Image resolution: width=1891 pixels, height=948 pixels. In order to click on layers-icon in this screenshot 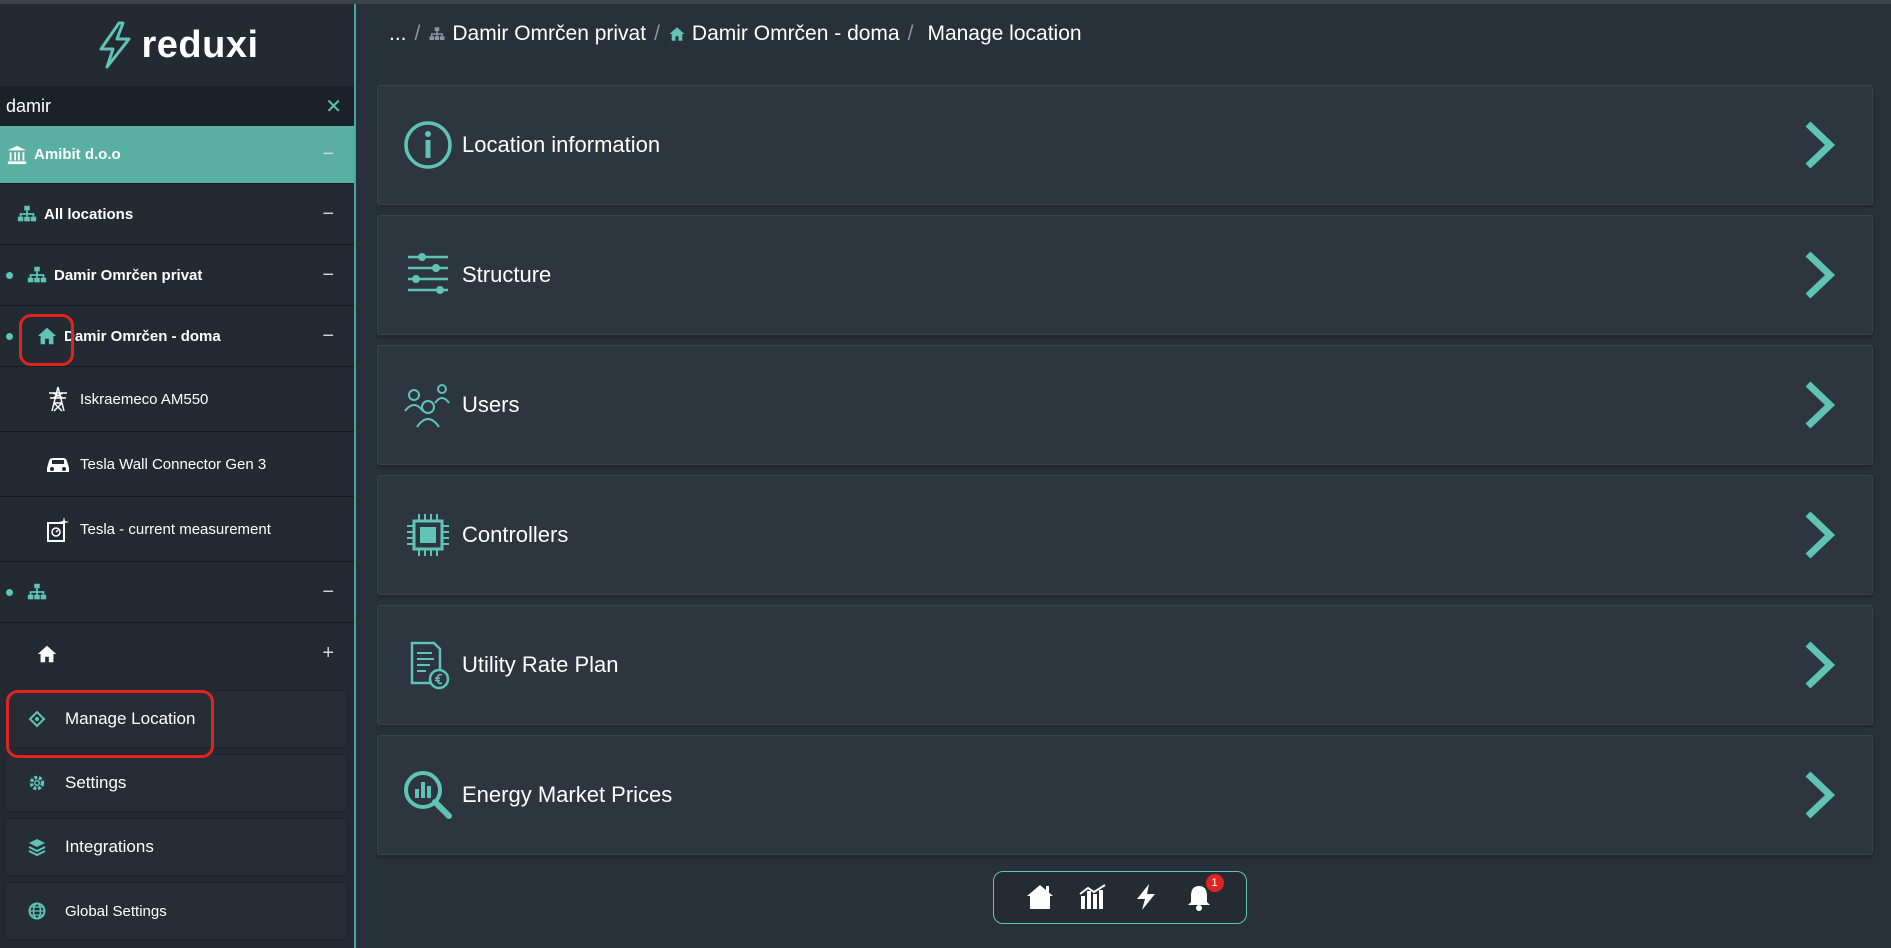, I will do `click(37, 847)`.